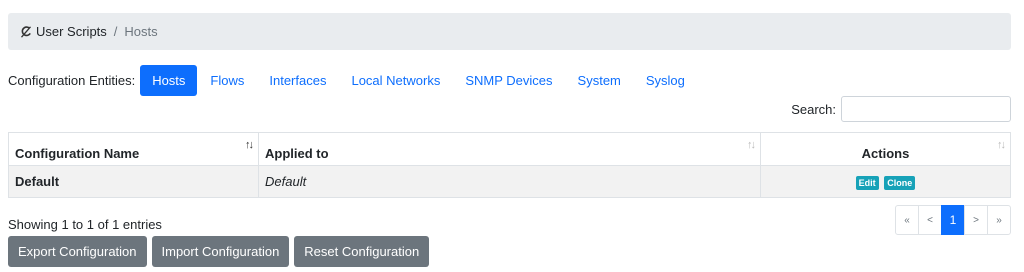  I want to click on reset-configuration-button: Reset Configuration, so click(362, 251).